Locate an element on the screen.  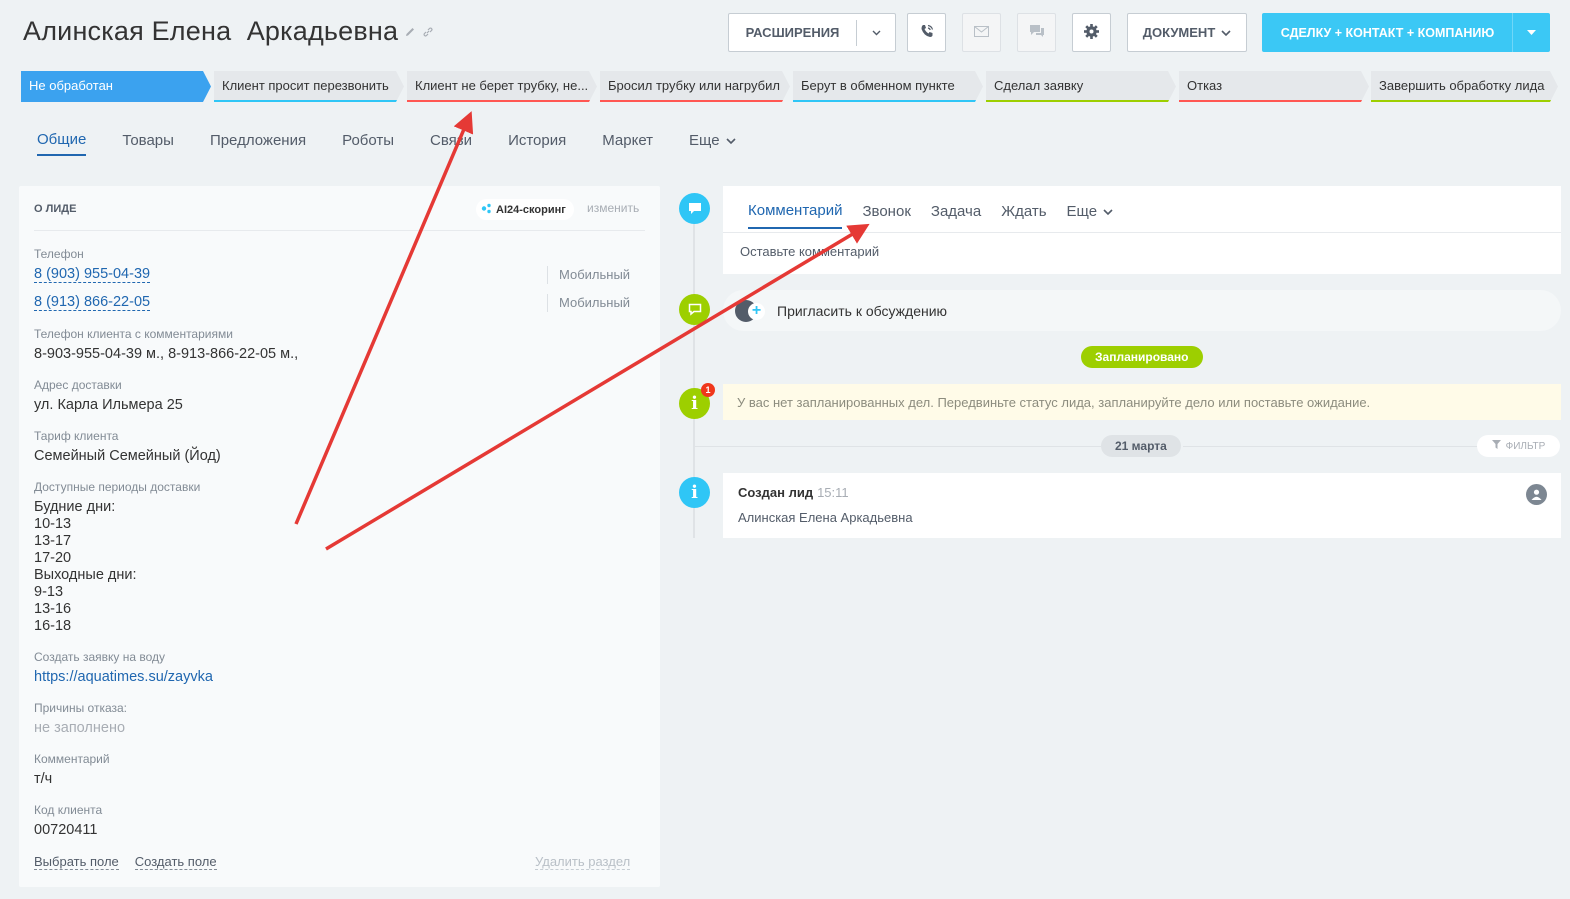
phone-comments-label: Телефон клиента с комментариями is located at coordinates (133, 334).